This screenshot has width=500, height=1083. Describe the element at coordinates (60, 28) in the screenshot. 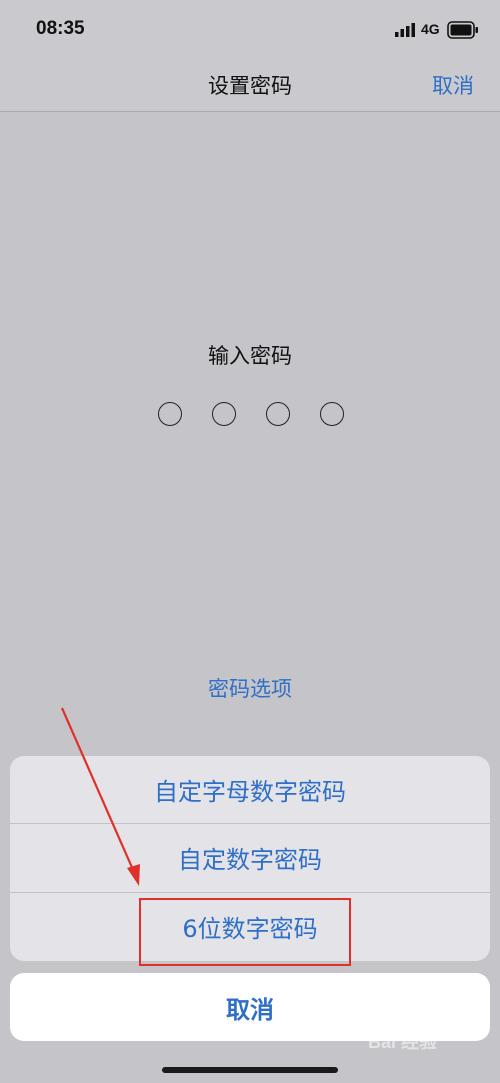

I see `status-time: 08:35` at that location.